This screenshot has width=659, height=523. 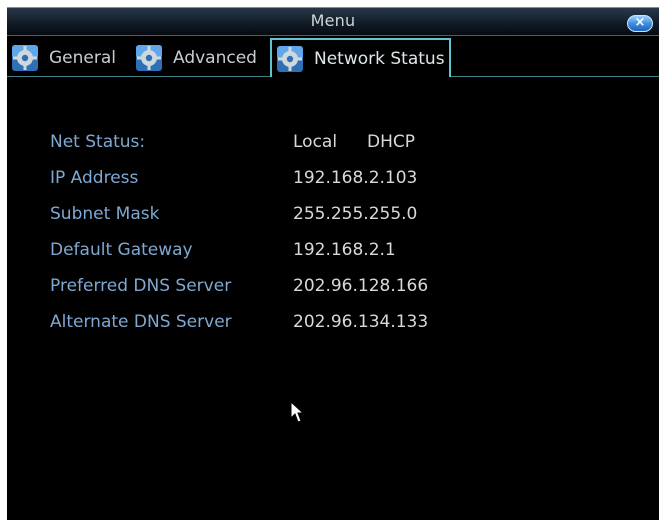 What do you see at coordinates (105, 214) in the screenshot?
I see `subnet-mask-label: Subnet Mask` at bounding box center [105, 214].